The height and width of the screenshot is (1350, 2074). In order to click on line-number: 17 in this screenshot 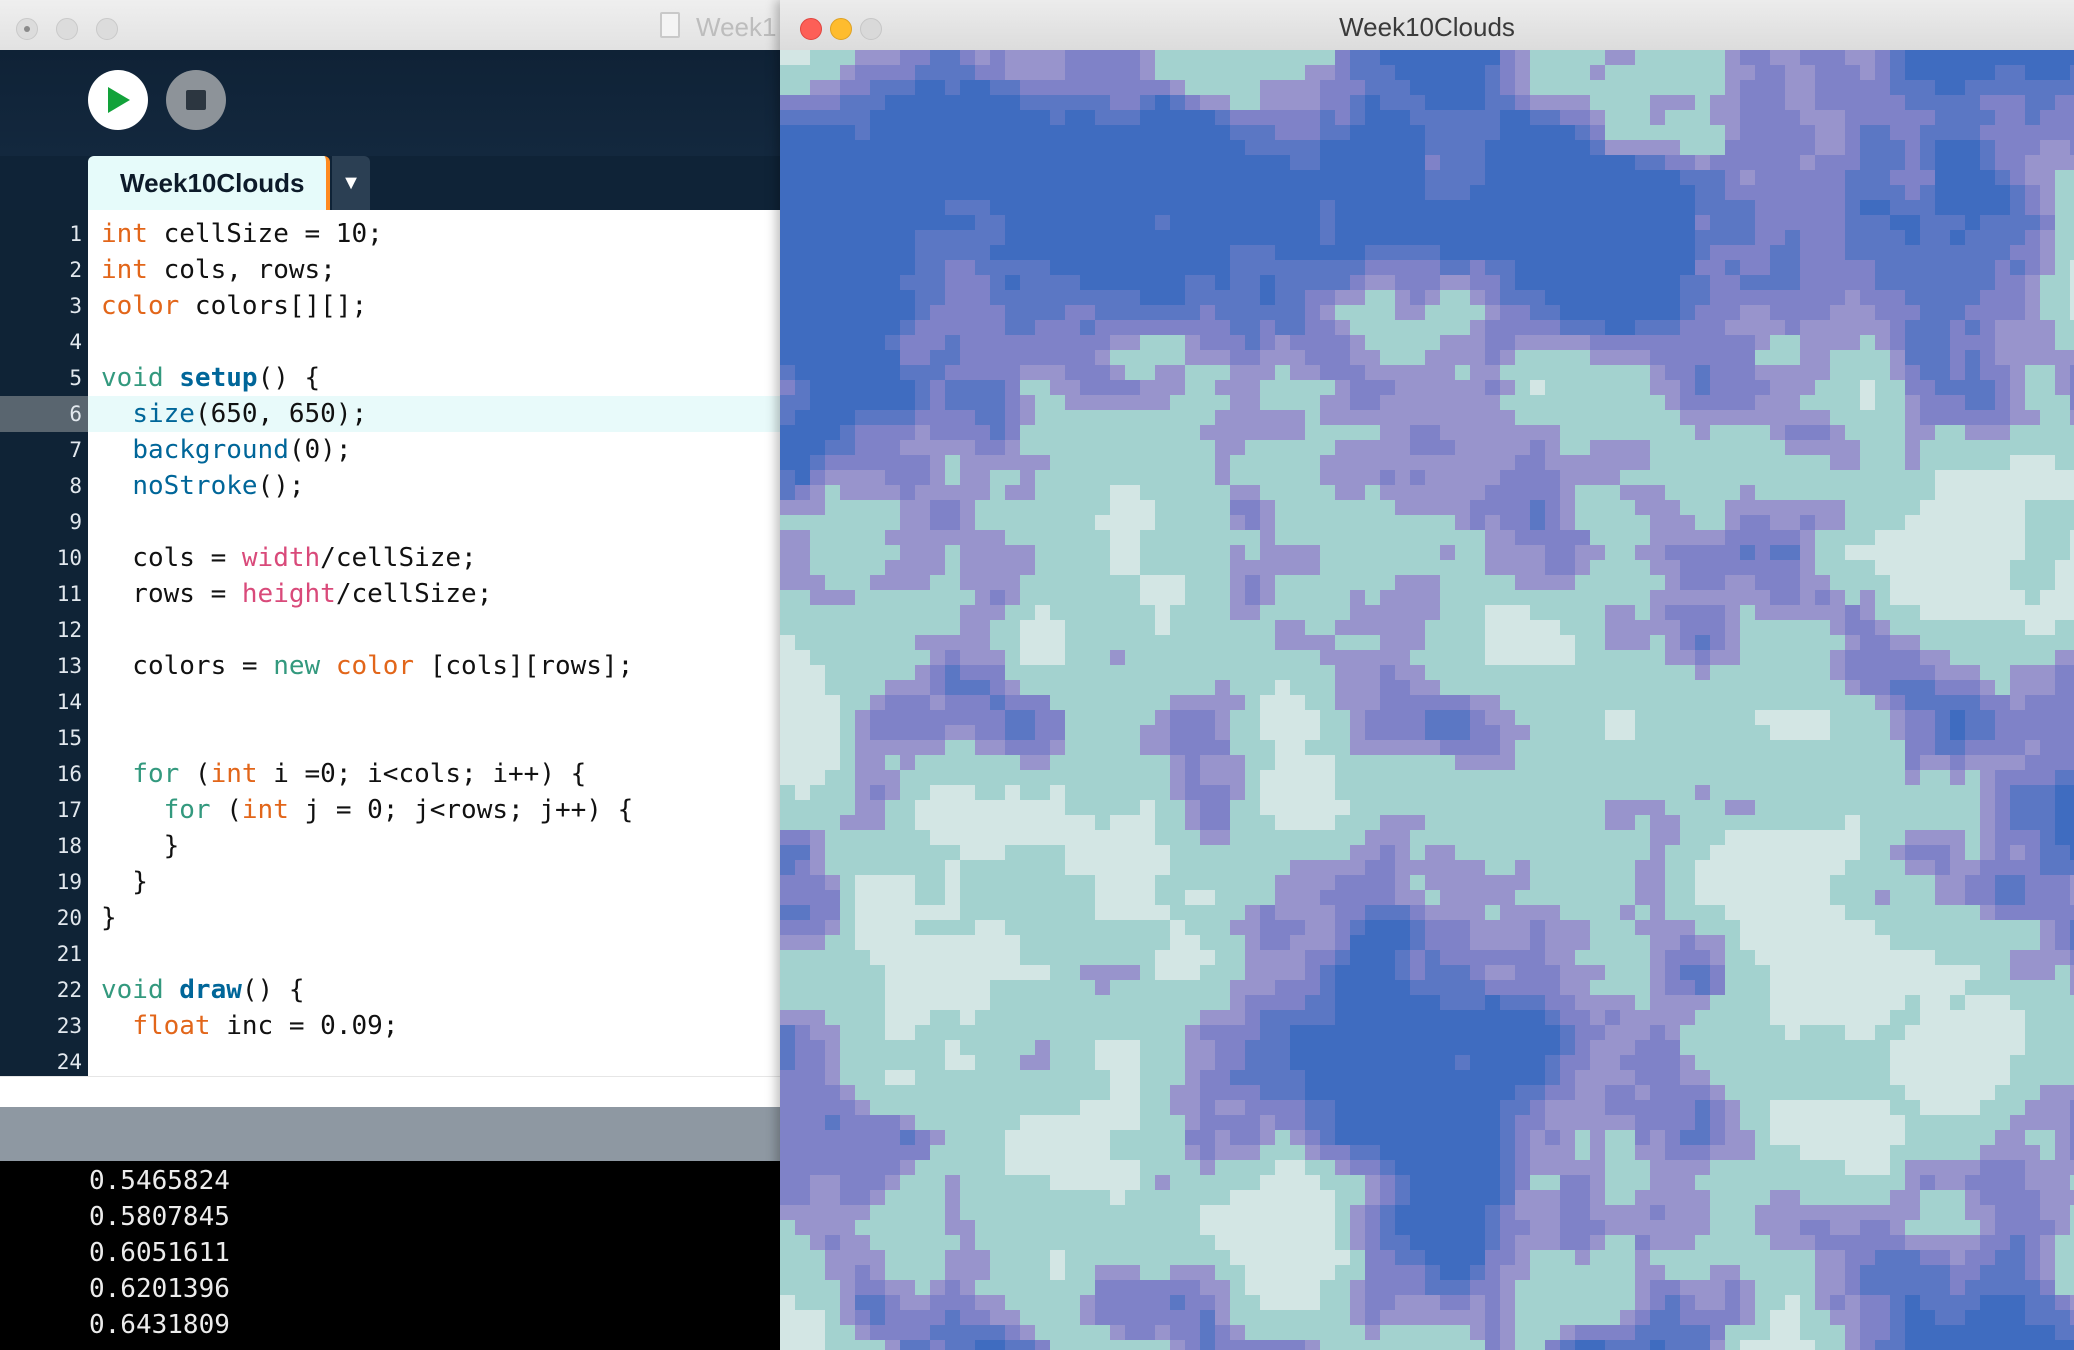, I will do `click(69, 810)`.